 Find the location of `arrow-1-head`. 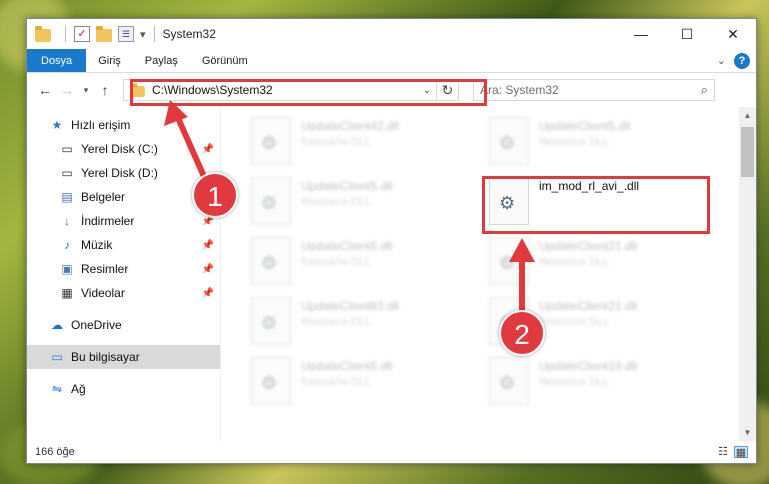

arrow-1-head is located at coordinates (176, 113).